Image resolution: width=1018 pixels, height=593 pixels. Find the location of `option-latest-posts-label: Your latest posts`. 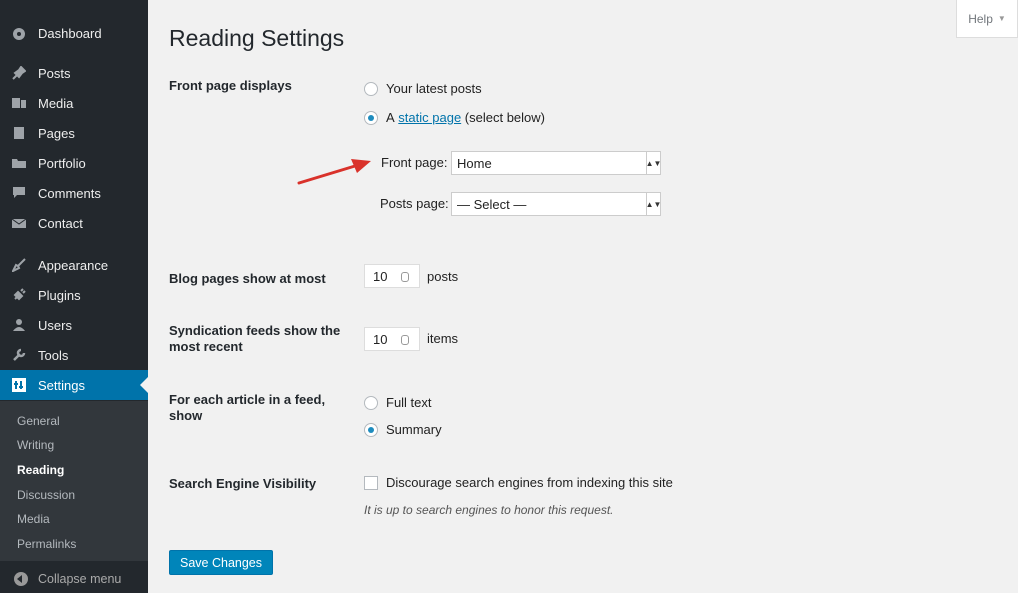

option-latest-posts-label: Your latest posts is located at coordinates (434, 88).